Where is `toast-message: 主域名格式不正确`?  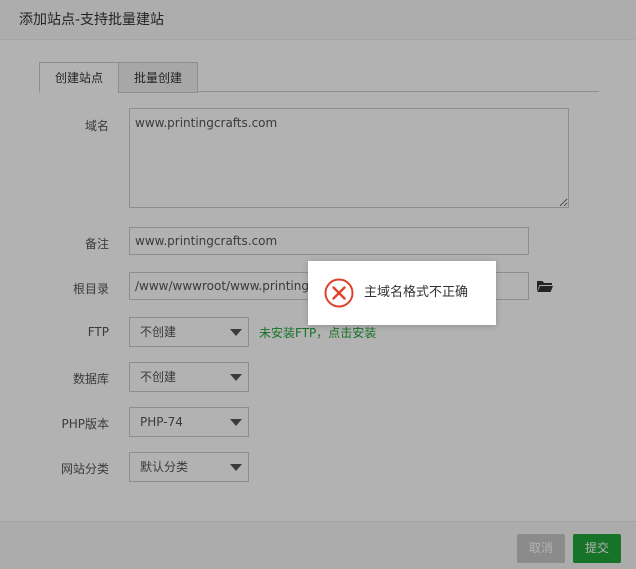
toast-message: 主域名格式不正确 is located at coordinates (416, 292).